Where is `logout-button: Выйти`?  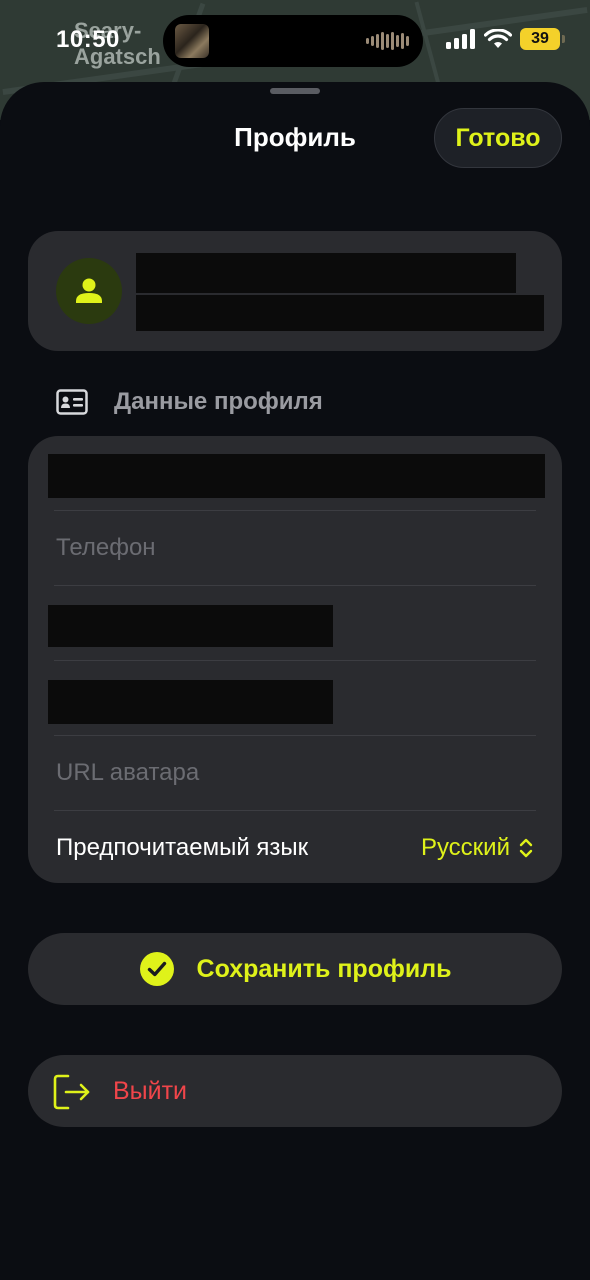 logout-button: Выйти is located at coordinates (295, 1091).